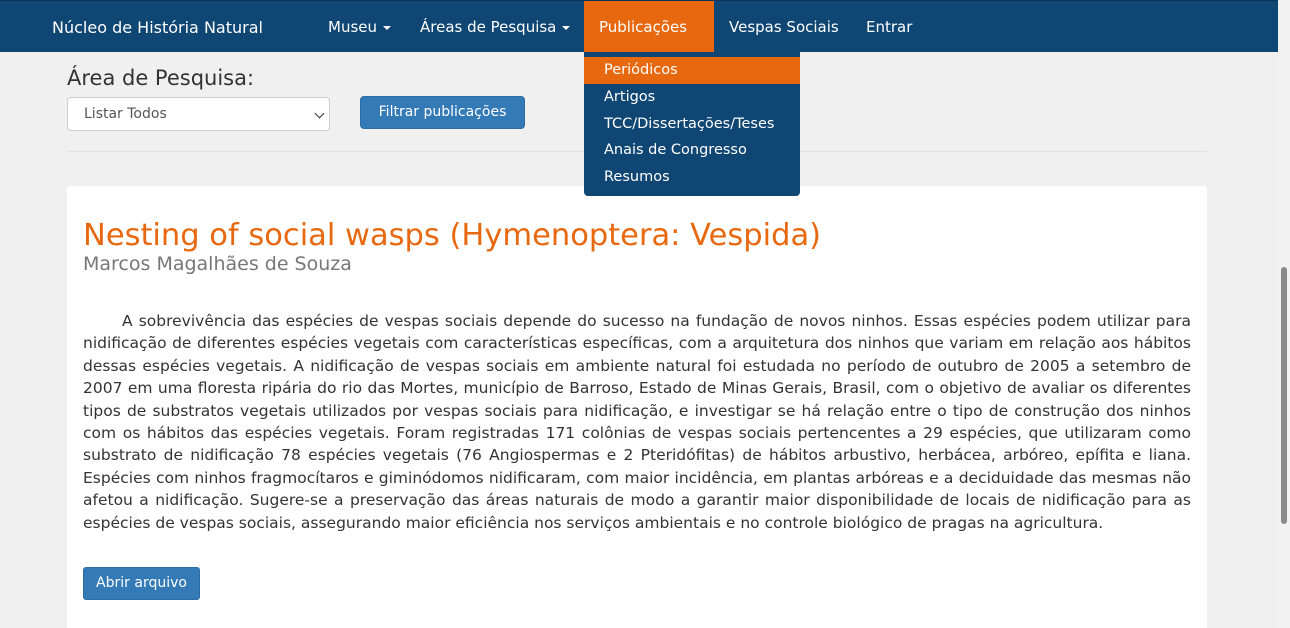 This screenshot has width=1290, height=628. Describe the element at coordinates (352, 27) in the screenshot. I see `nav-museu-label: Museu` at that location.